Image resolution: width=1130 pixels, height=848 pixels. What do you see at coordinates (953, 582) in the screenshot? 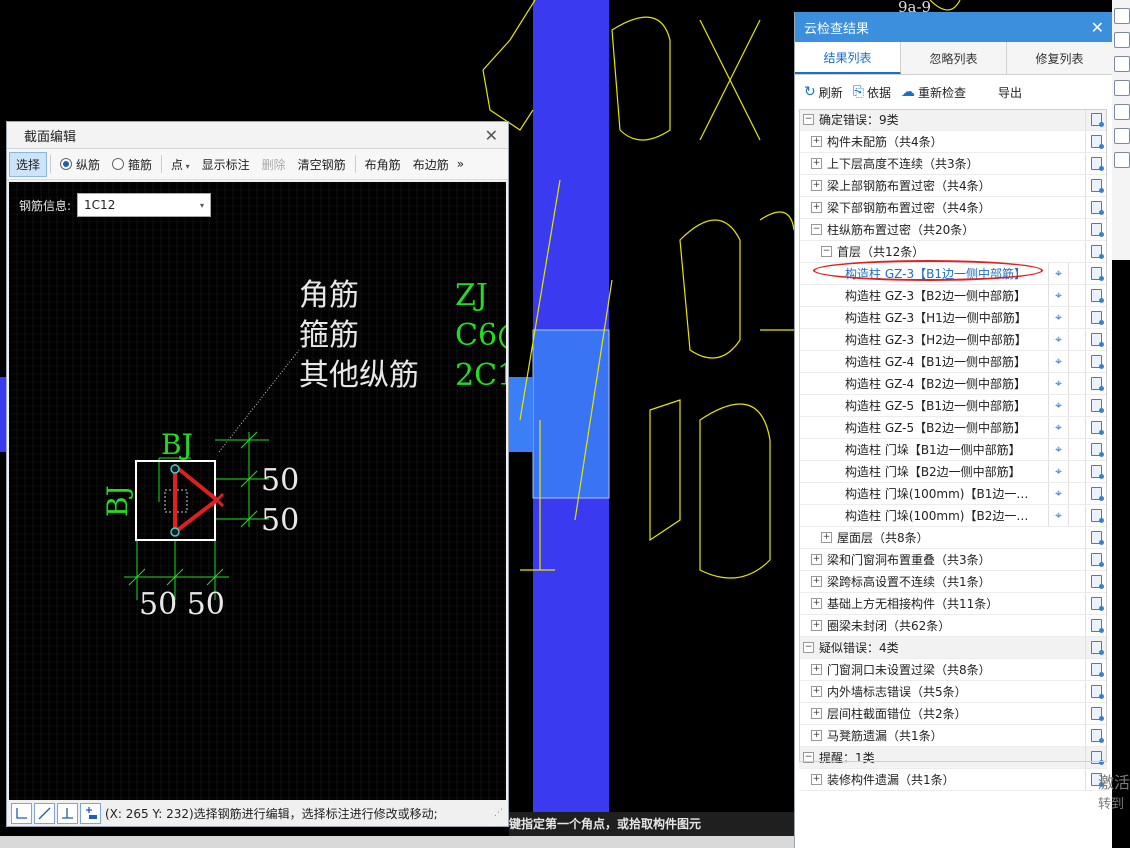
I see `result-group: + 梁跨标高设置不连续（共1条）` at bounding box center [953, 582].